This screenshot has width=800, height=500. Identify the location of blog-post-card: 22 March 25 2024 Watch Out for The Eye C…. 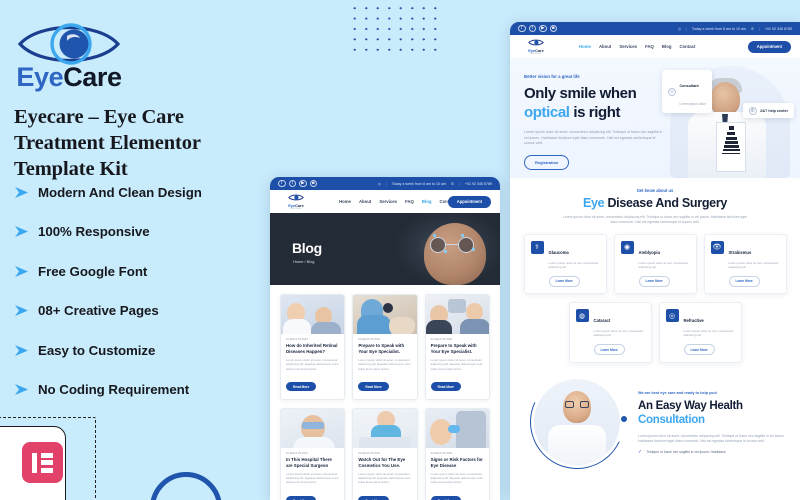
(385, 453).